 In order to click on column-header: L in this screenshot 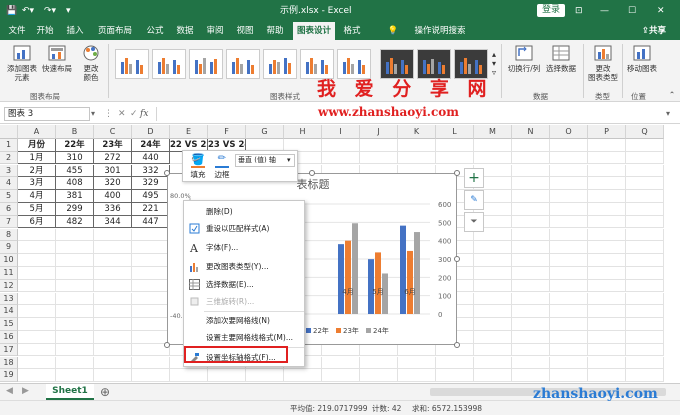, I will do `click(455, 132)`.